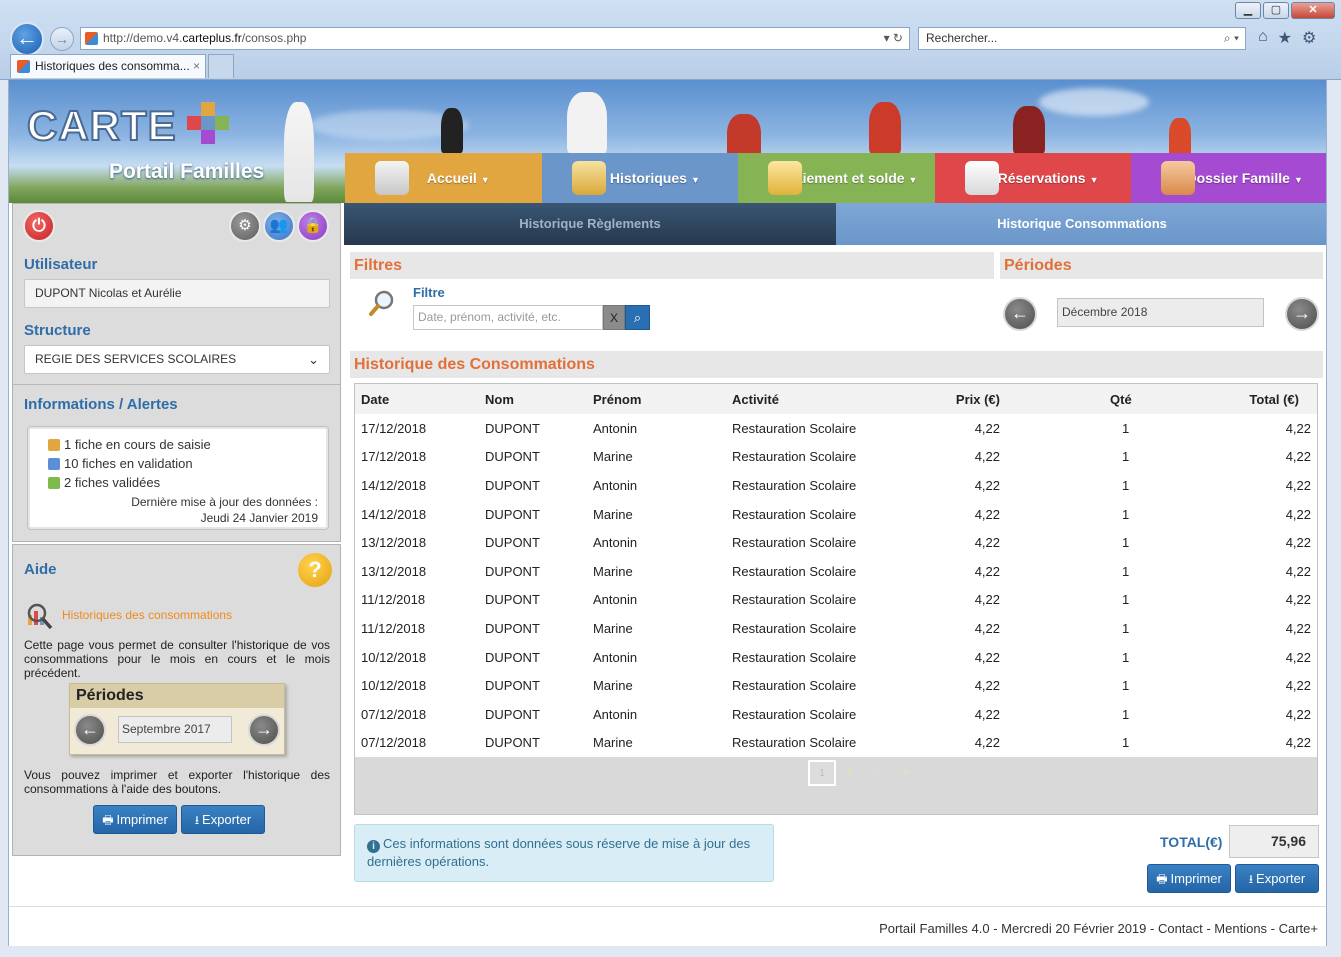  I want to click on alerts-section-title: Informations / Alertes, so click(101, 404).